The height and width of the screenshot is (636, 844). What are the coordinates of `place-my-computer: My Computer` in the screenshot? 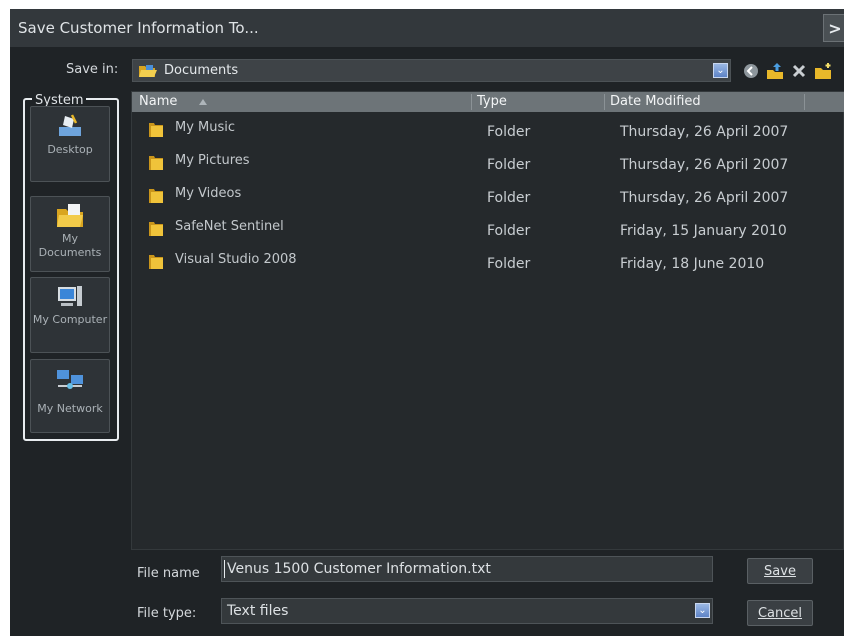 It's located at (70, 315).